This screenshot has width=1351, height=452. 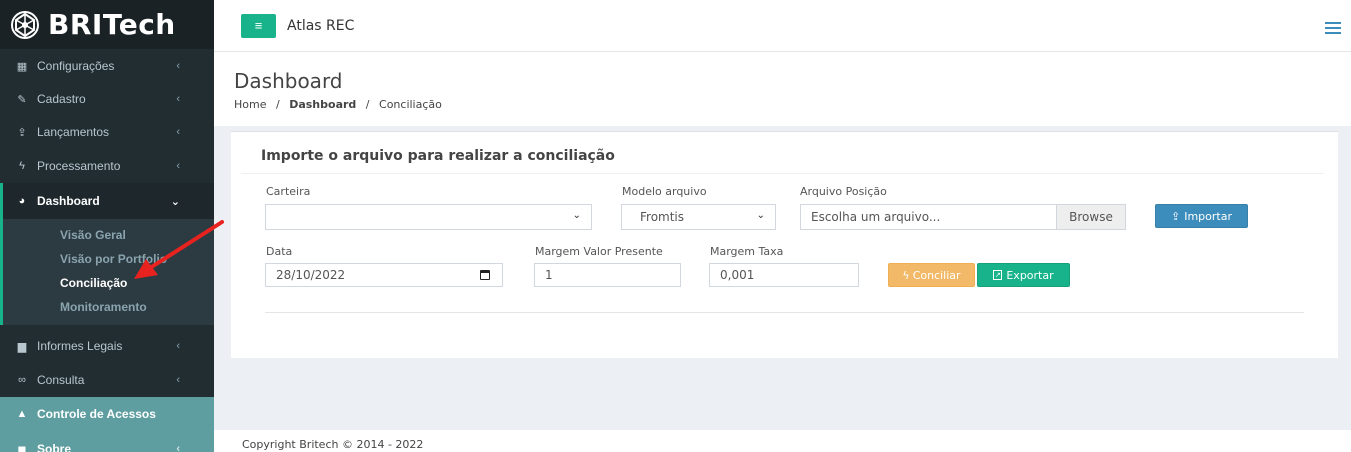 What do you see at coordinates (1090, 217) in the screenshot?
I see `browse-button: Browse` at bounding box center [1090, 217].